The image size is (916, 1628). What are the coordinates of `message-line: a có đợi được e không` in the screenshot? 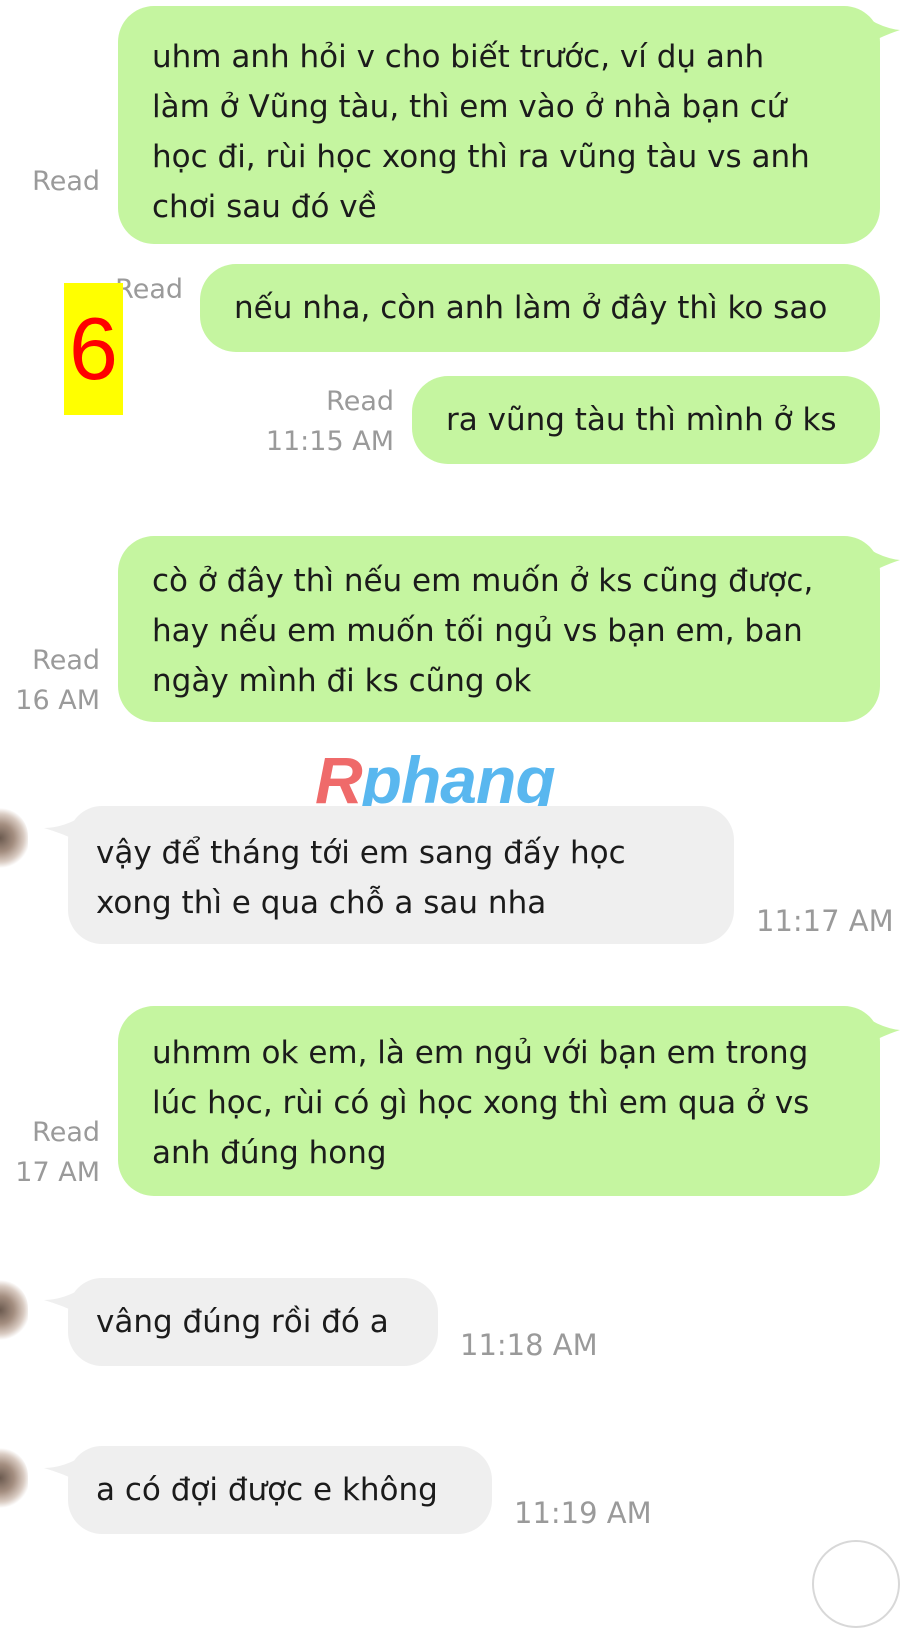 It's located at (267, 1490).